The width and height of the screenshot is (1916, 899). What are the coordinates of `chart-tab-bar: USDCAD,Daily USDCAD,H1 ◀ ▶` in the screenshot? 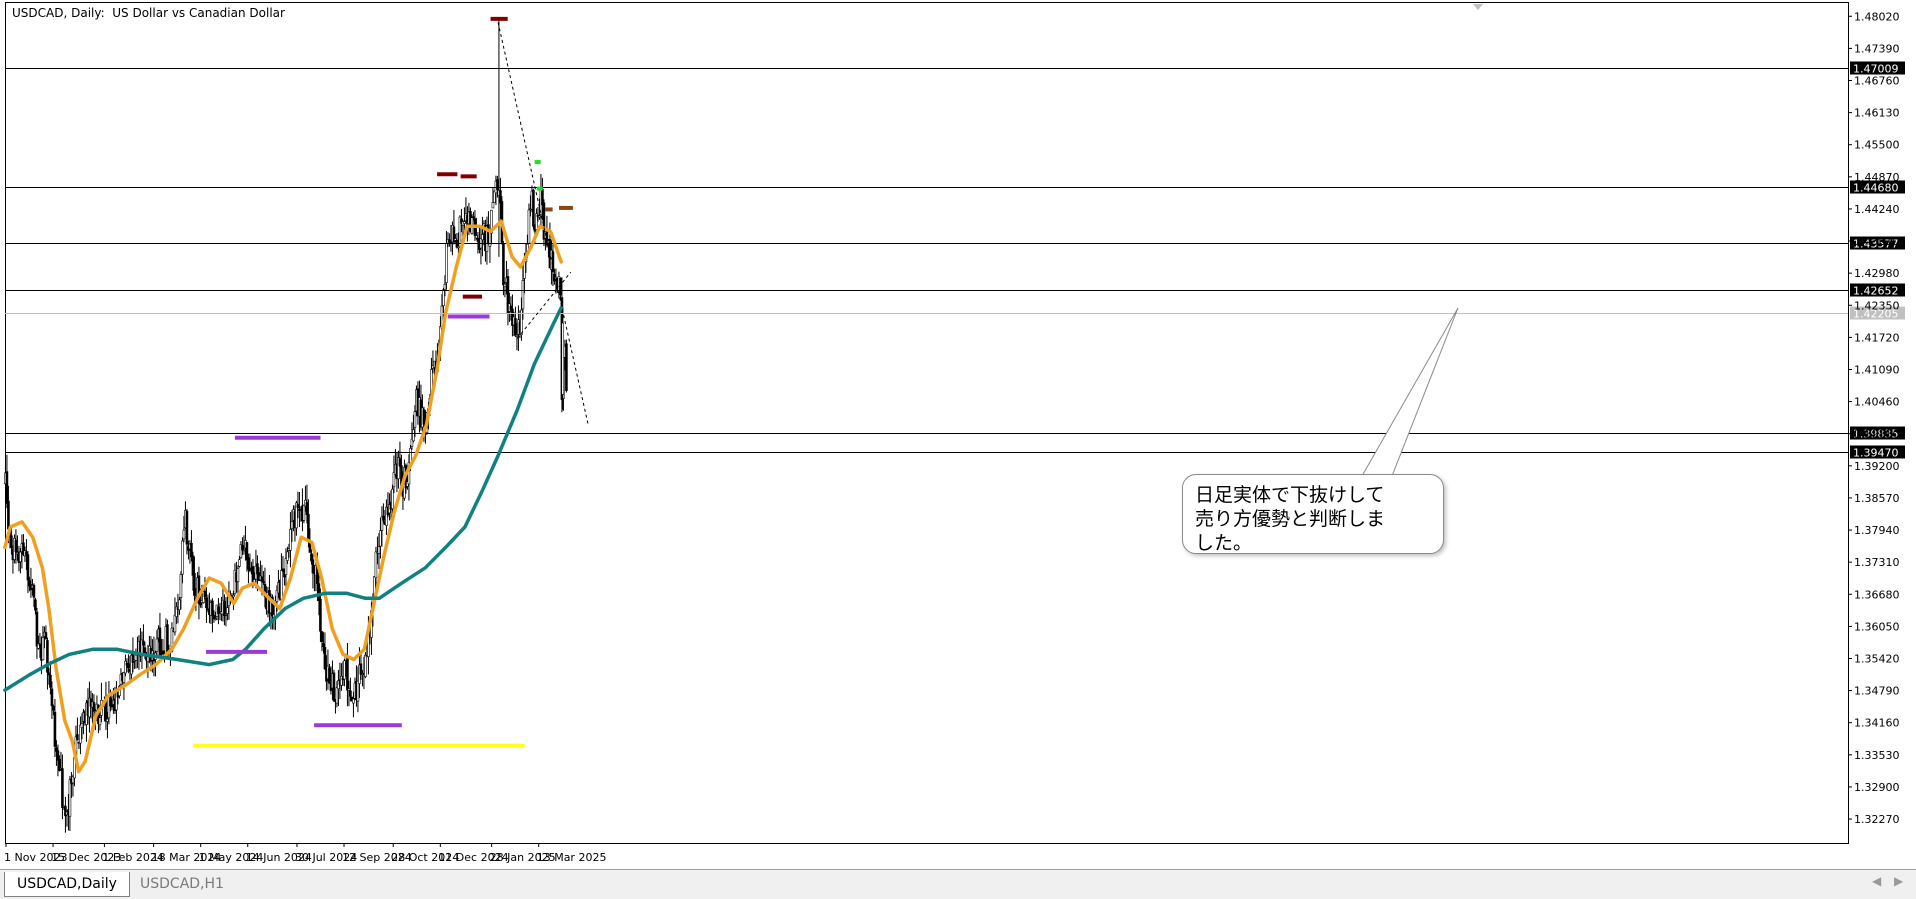 It's located at (958, 884).